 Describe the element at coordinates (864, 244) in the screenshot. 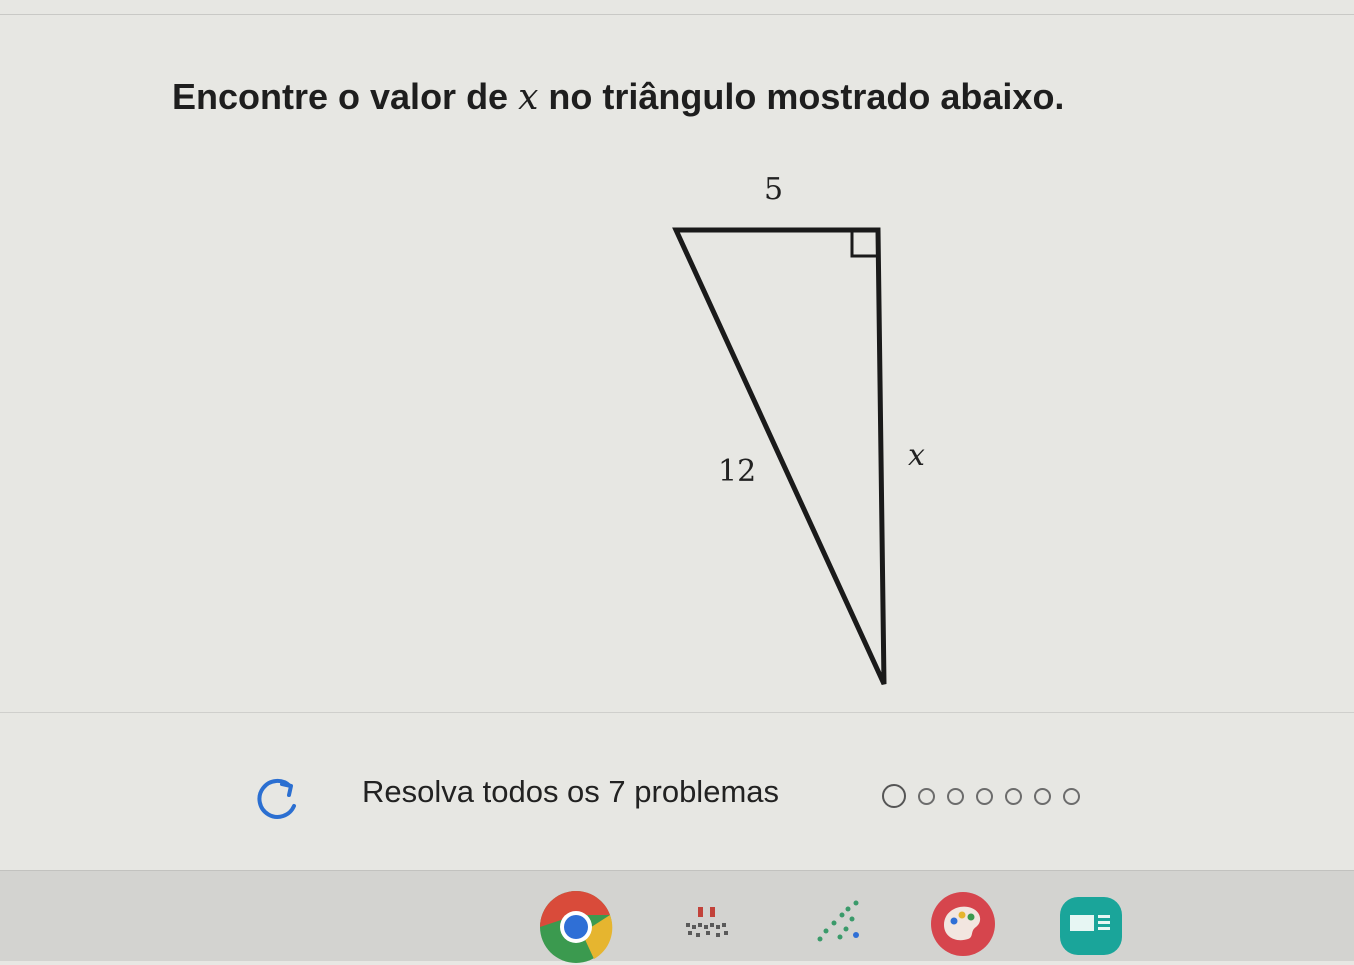

I see `right-angle-marker` at that location.